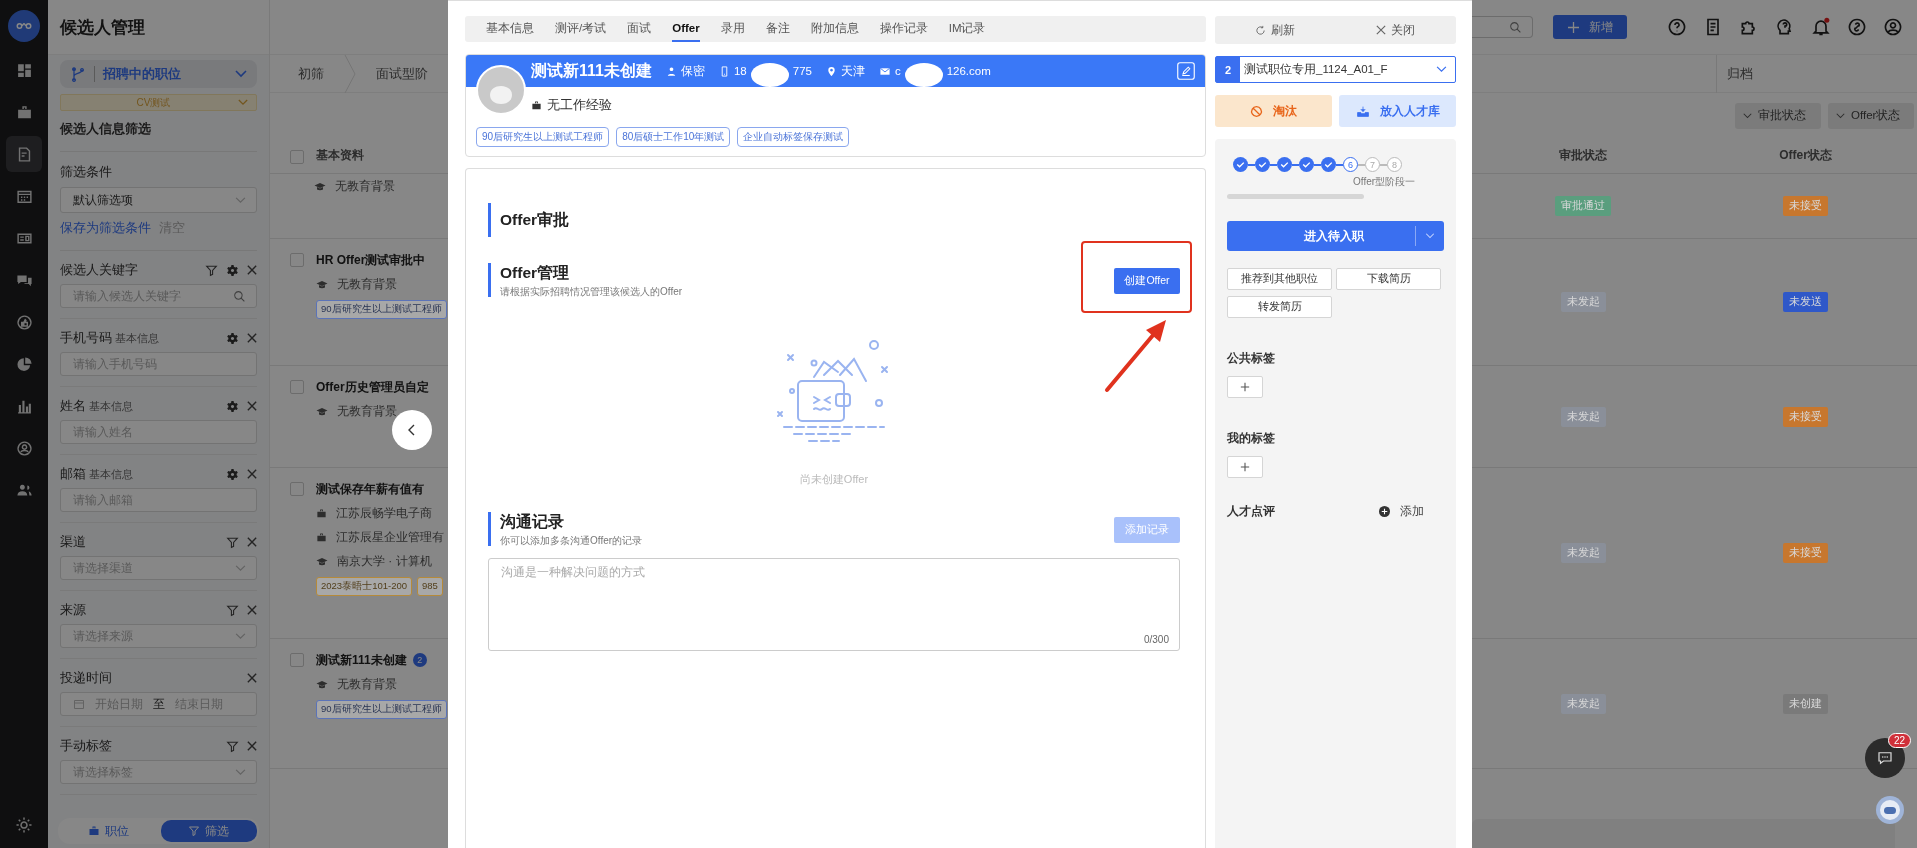 The width and height of the screenshot is (1917, 848). What do you see at coordinates (923, 75) in the screenshot?
I see `redaction-blob` at bounding box center [923, 75].